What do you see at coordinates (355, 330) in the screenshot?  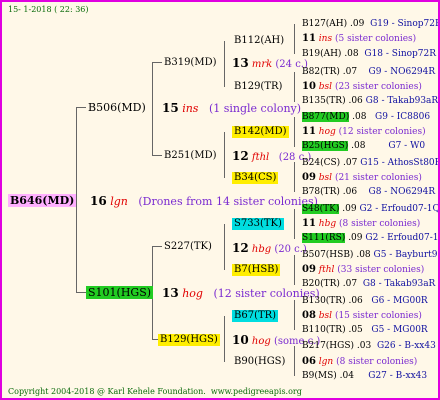 I see `gen4-num: .05` at bounding box center [355, 330].